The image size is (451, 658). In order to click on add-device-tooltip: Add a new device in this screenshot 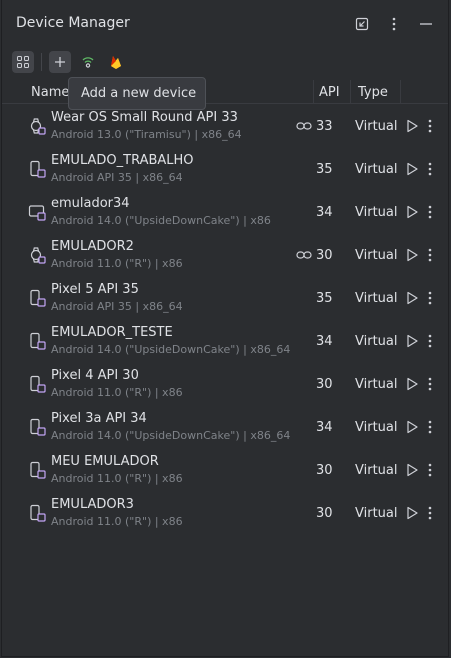, I will do `click(137, 93)`.